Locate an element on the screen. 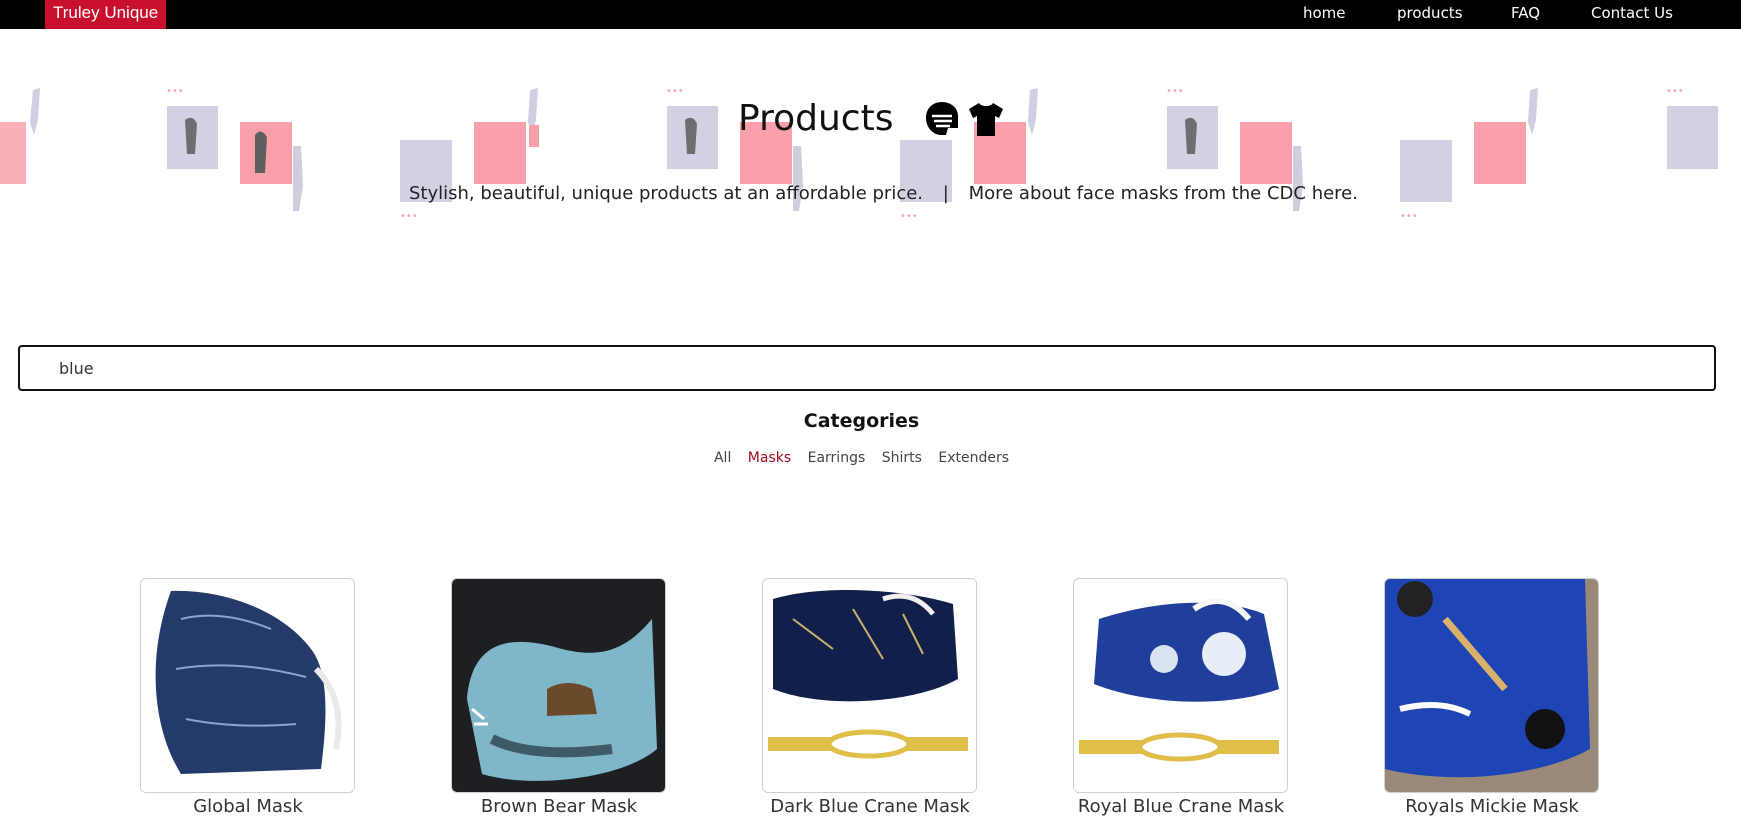 The width and height of the screenshot is (1741, 817). nav-link-faq: FAQ is located at coordinates (1525, 14).